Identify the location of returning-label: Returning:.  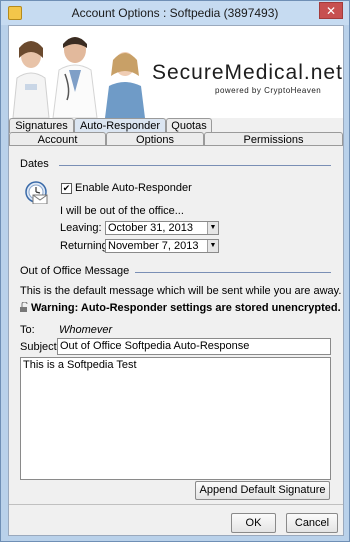
(85, 246).